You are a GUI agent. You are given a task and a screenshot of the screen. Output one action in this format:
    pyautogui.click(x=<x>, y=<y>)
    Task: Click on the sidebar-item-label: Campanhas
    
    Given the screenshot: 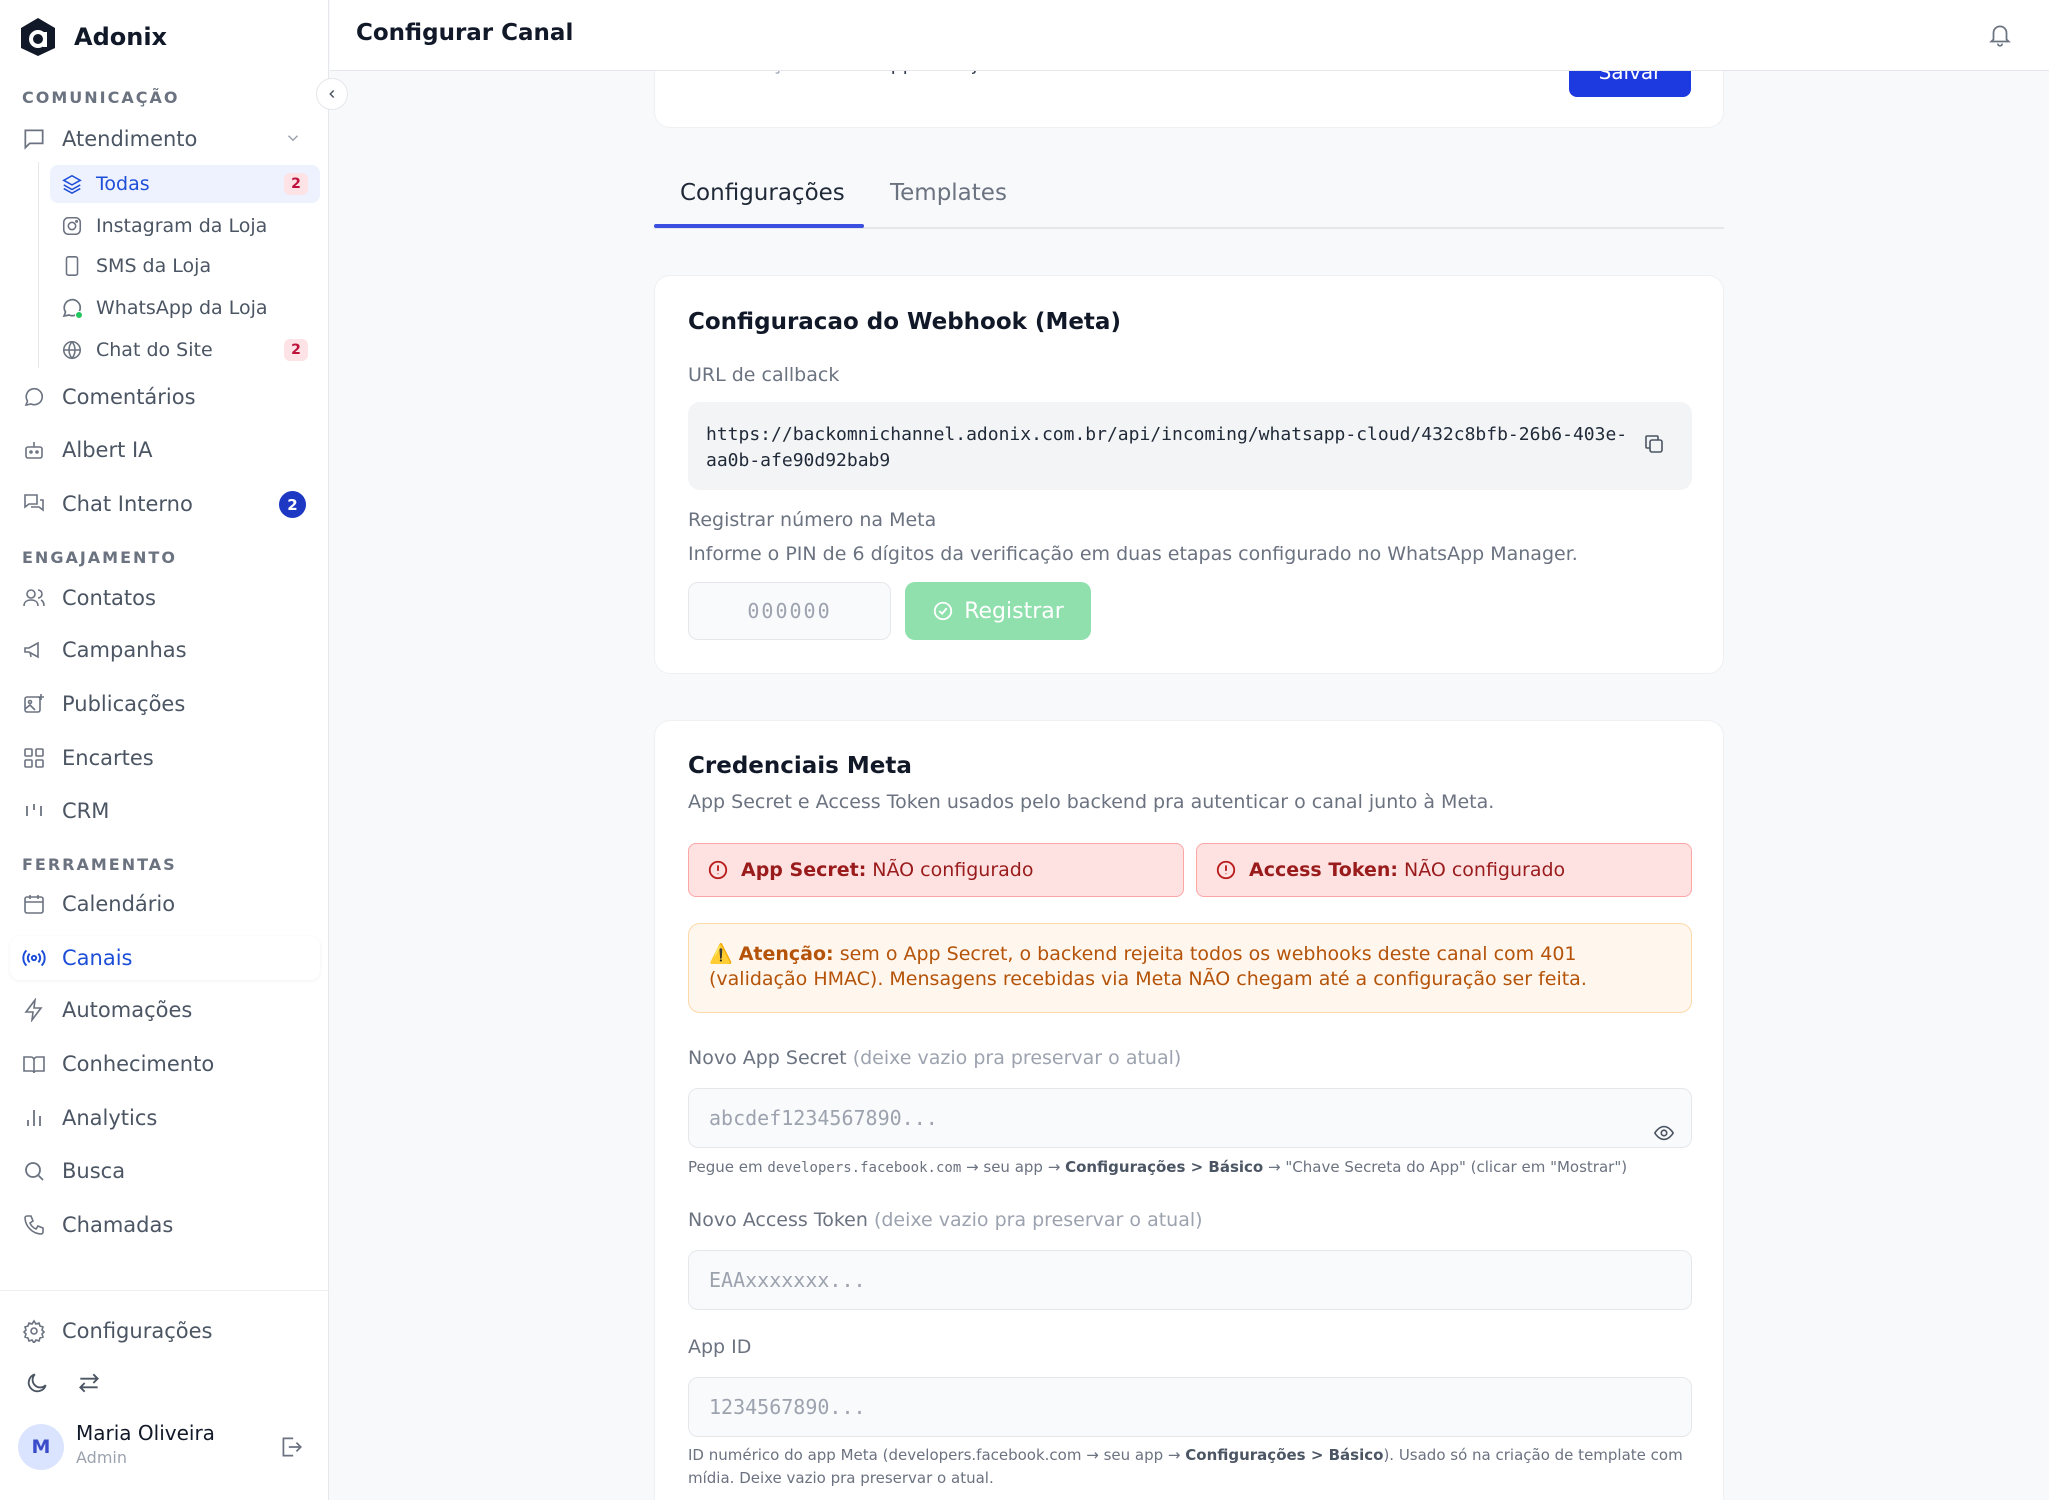 What is the action you would take?
    pyautogui.click(x=124, y=650)
    